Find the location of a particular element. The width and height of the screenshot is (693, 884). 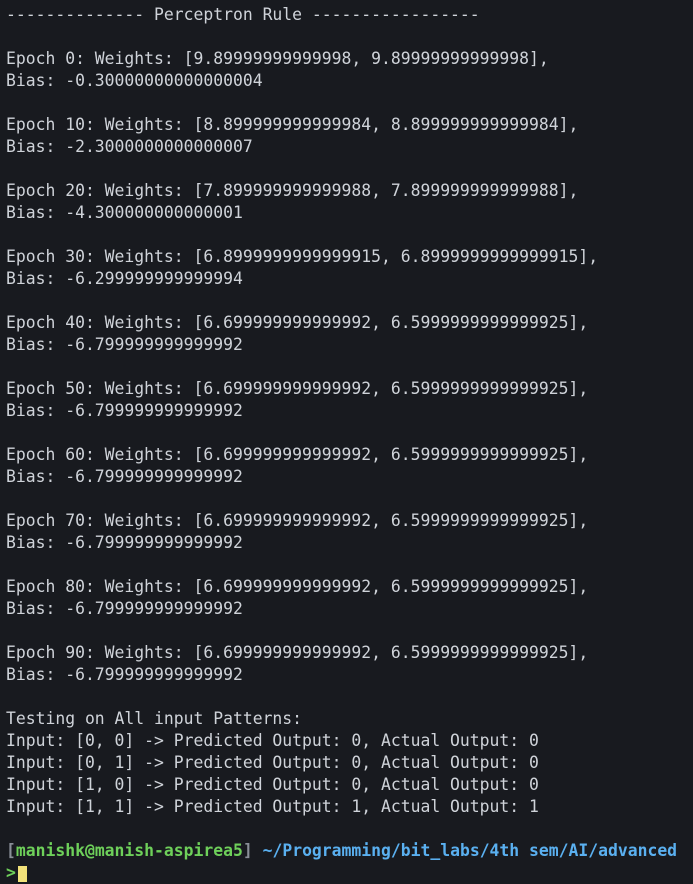

output-line: Bias: -4.300000000000001 is located at coordinates (124, 212).